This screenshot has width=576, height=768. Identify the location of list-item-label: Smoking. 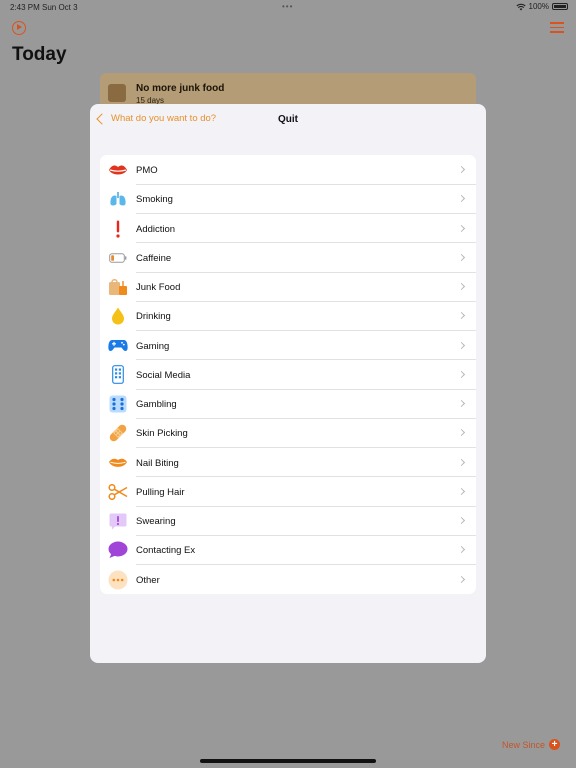
(154, 200).